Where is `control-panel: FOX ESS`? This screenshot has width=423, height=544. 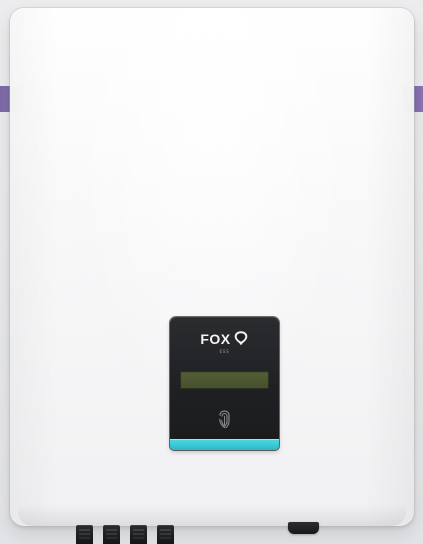 control-panel: FOX ESS is located at coordinates (224, 383).